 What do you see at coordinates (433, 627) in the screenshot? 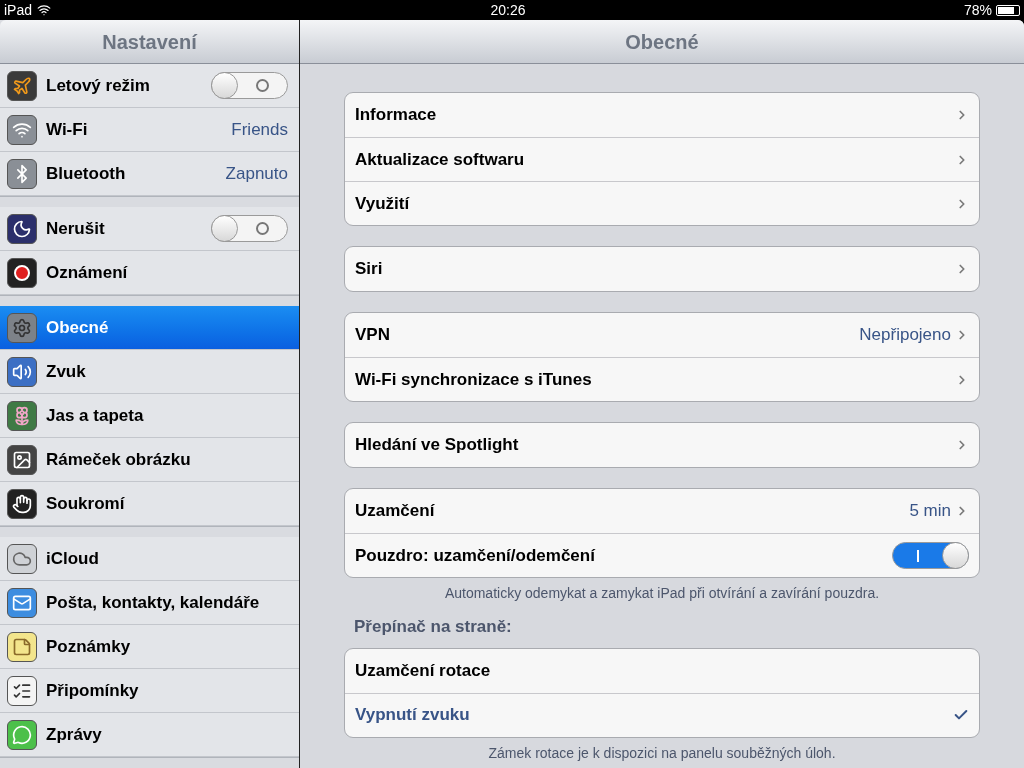
I see `section-header: Přepínač na straně:` at bounding box center [433, 627].